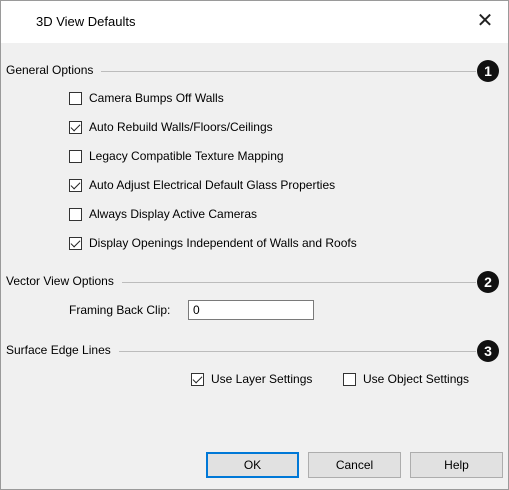 The height and width of the screenshot is (490, 509). I want to click on vector-options-title: Vector View Options, so click(64, 281).